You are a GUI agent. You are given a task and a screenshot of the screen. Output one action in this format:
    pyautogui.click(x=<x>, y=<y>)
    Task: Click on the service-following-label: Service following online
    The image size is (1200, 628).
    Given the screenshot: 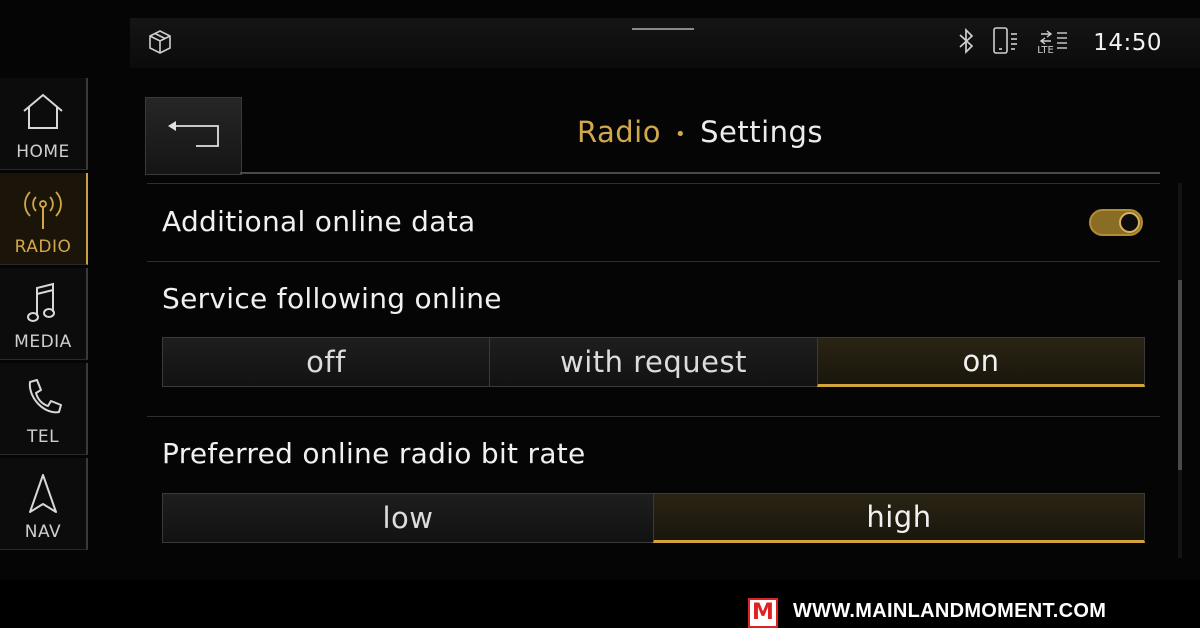 What is the action you would take?
    pyautogui.click(x=332, y=298)
    